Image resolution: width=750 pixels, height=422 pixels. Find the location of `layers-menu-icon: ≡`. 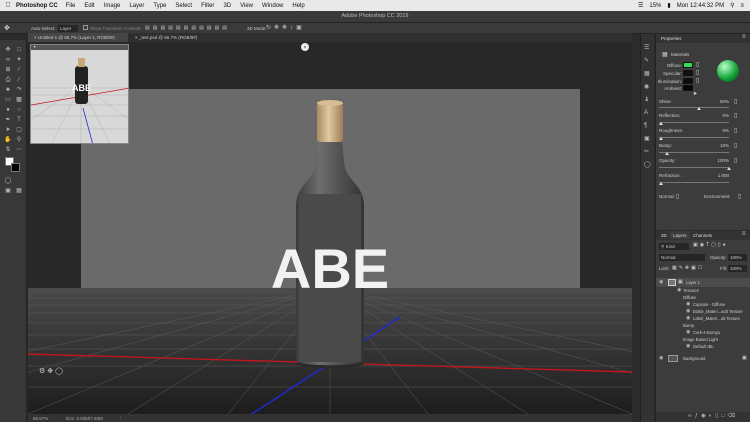

layers-menu-icon: ≡ is located at coordinates (744, 234).